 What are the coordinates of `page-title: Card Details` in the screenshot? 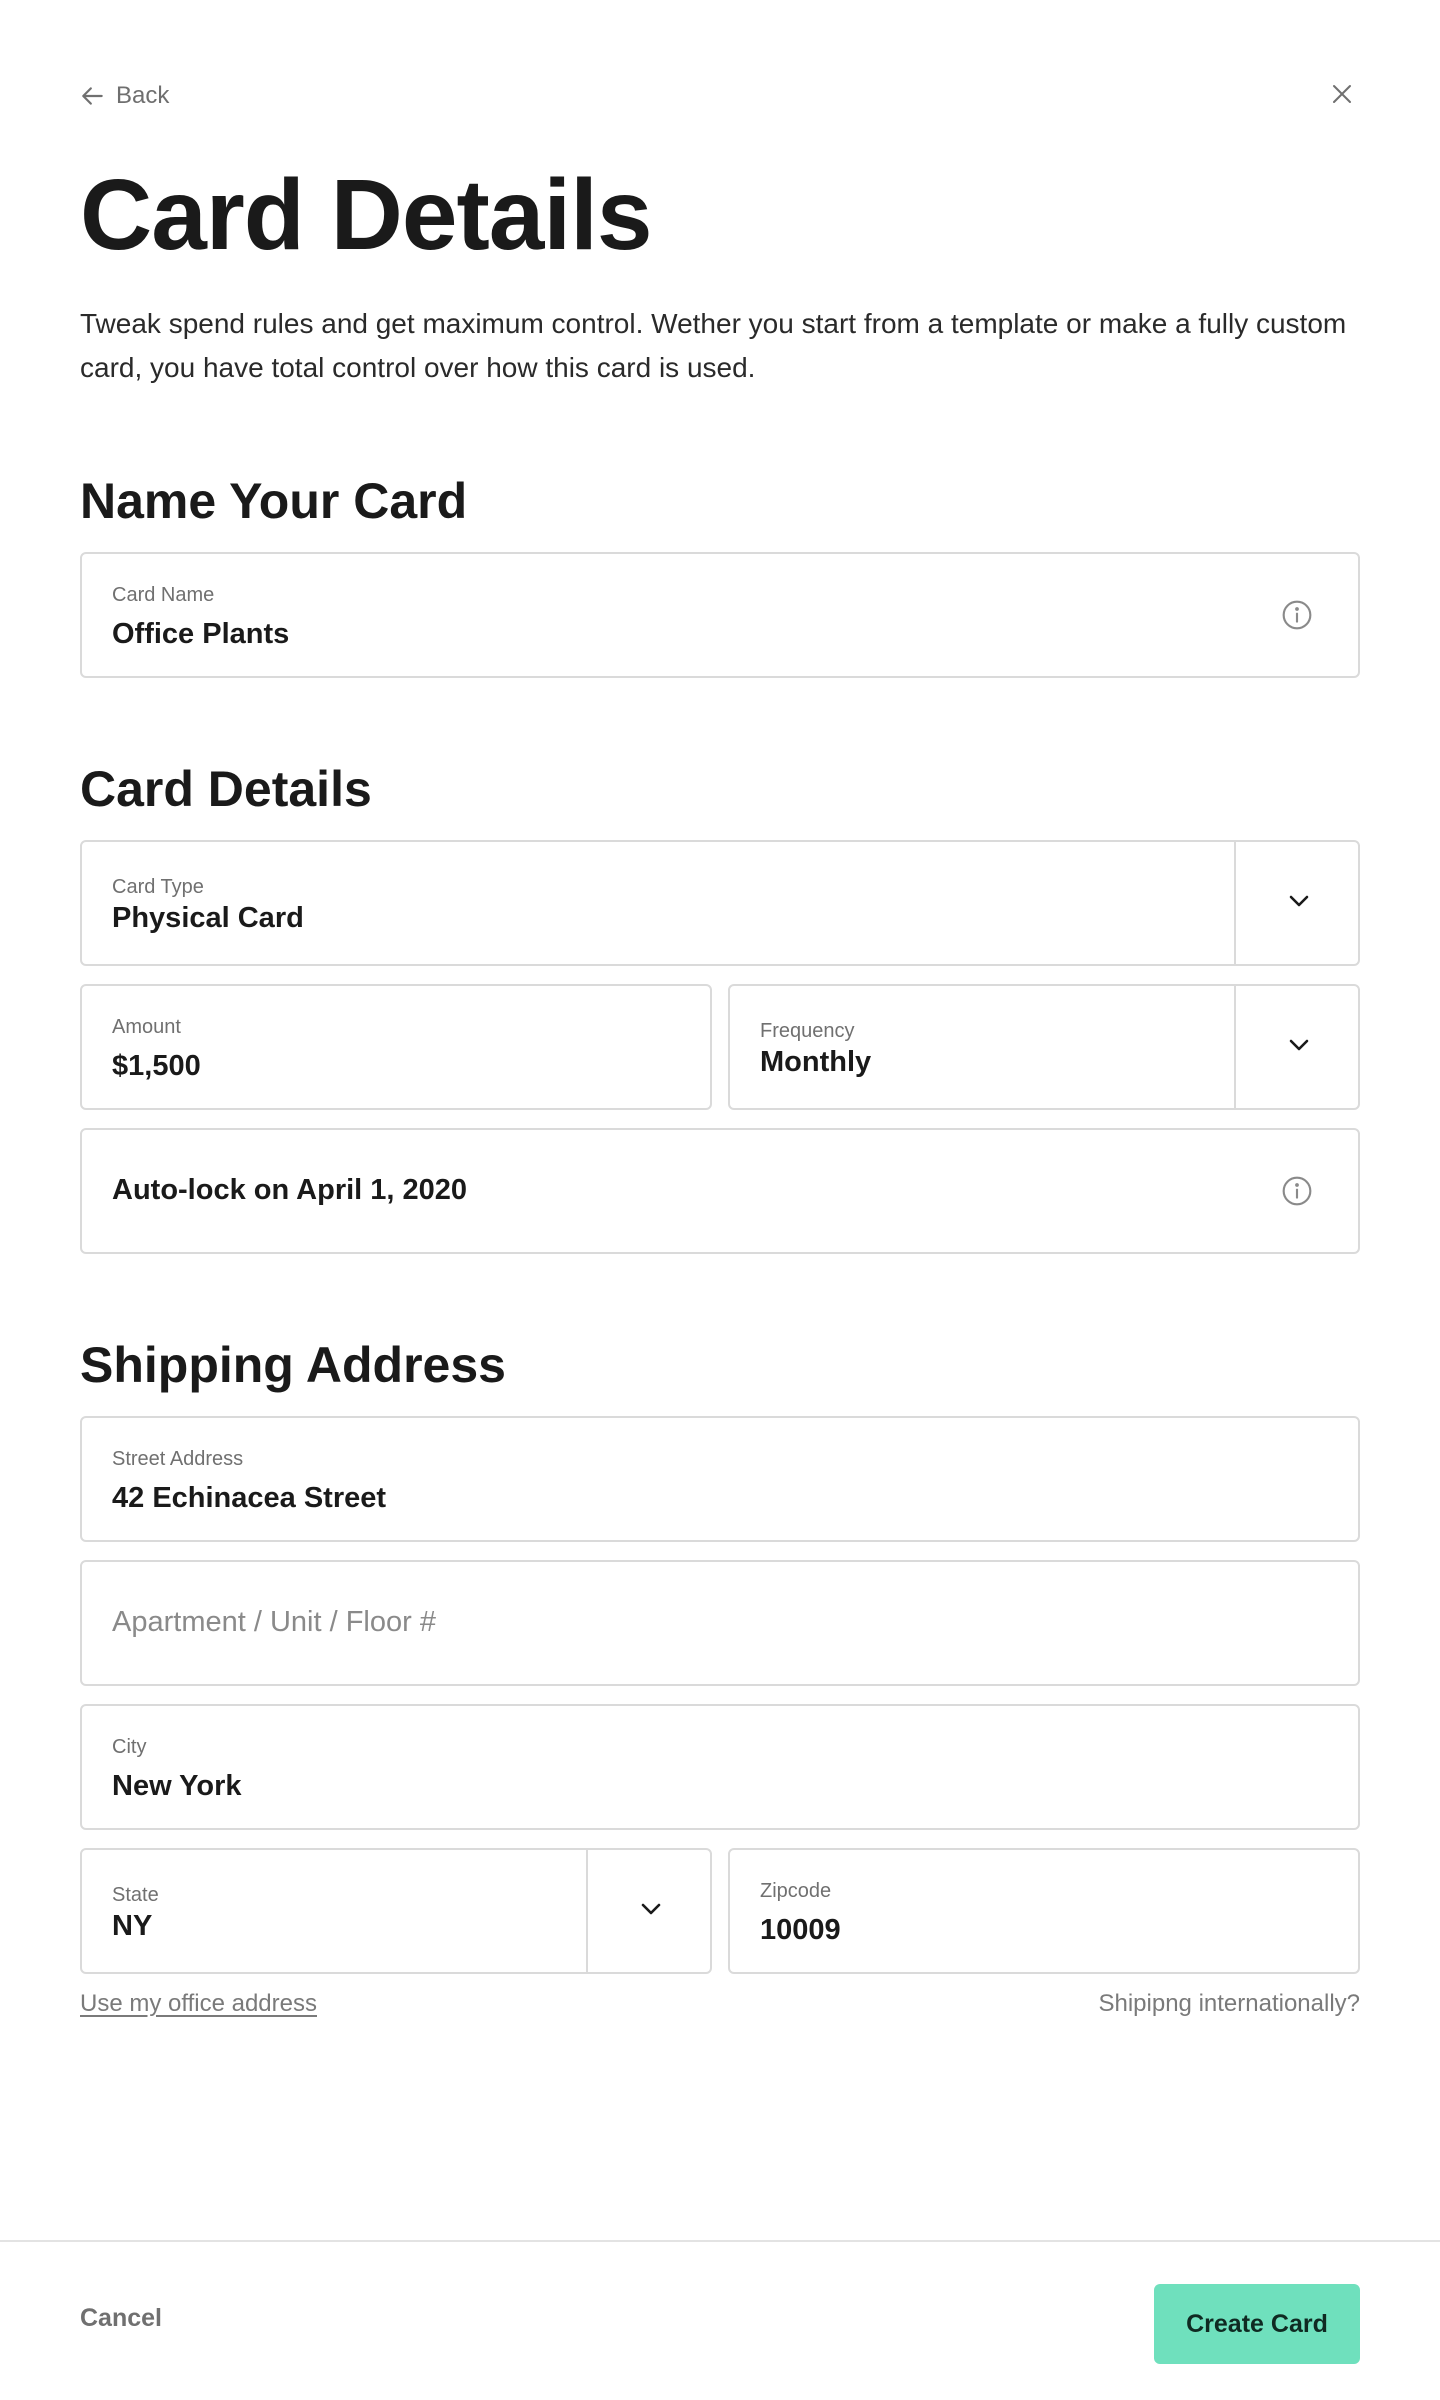 It's located at (366, 215).